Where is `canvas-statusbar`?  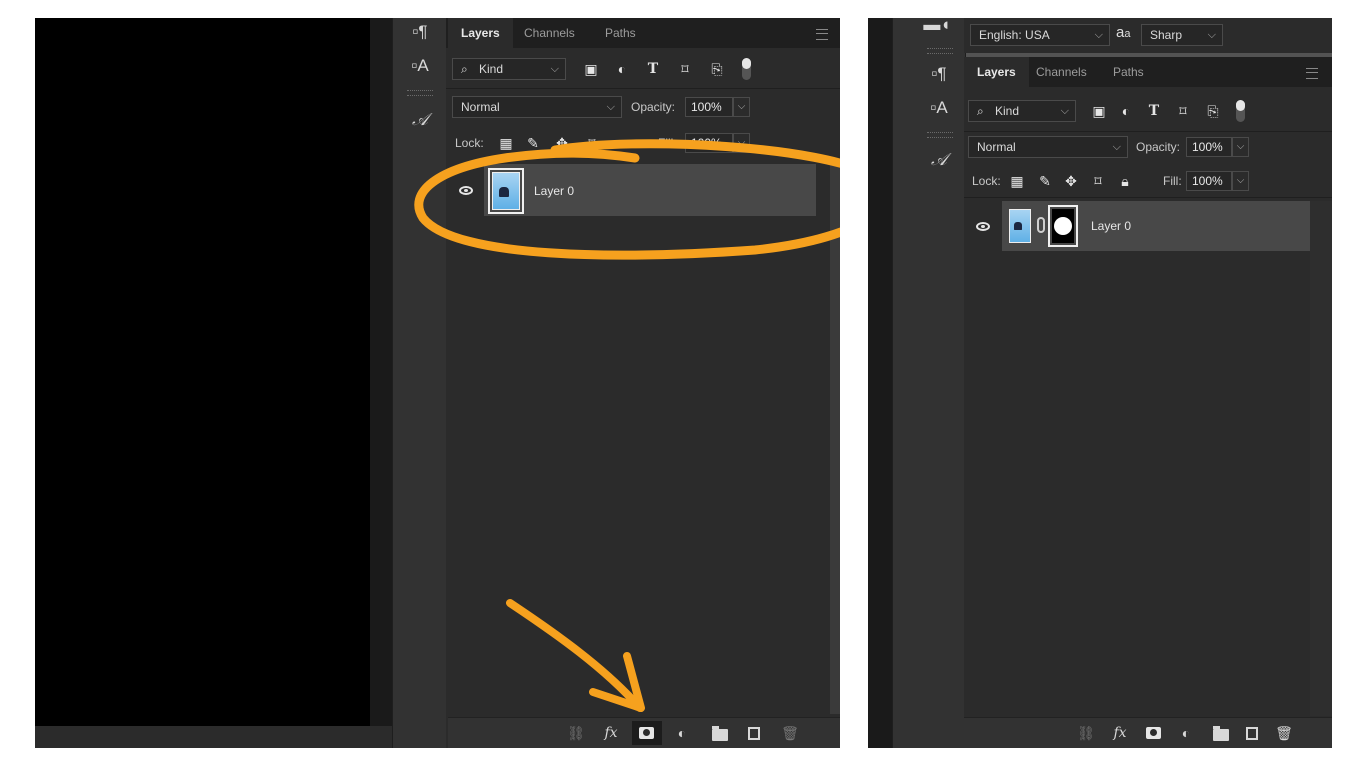 canvas-statusbar is located at coordinates (213, 737).